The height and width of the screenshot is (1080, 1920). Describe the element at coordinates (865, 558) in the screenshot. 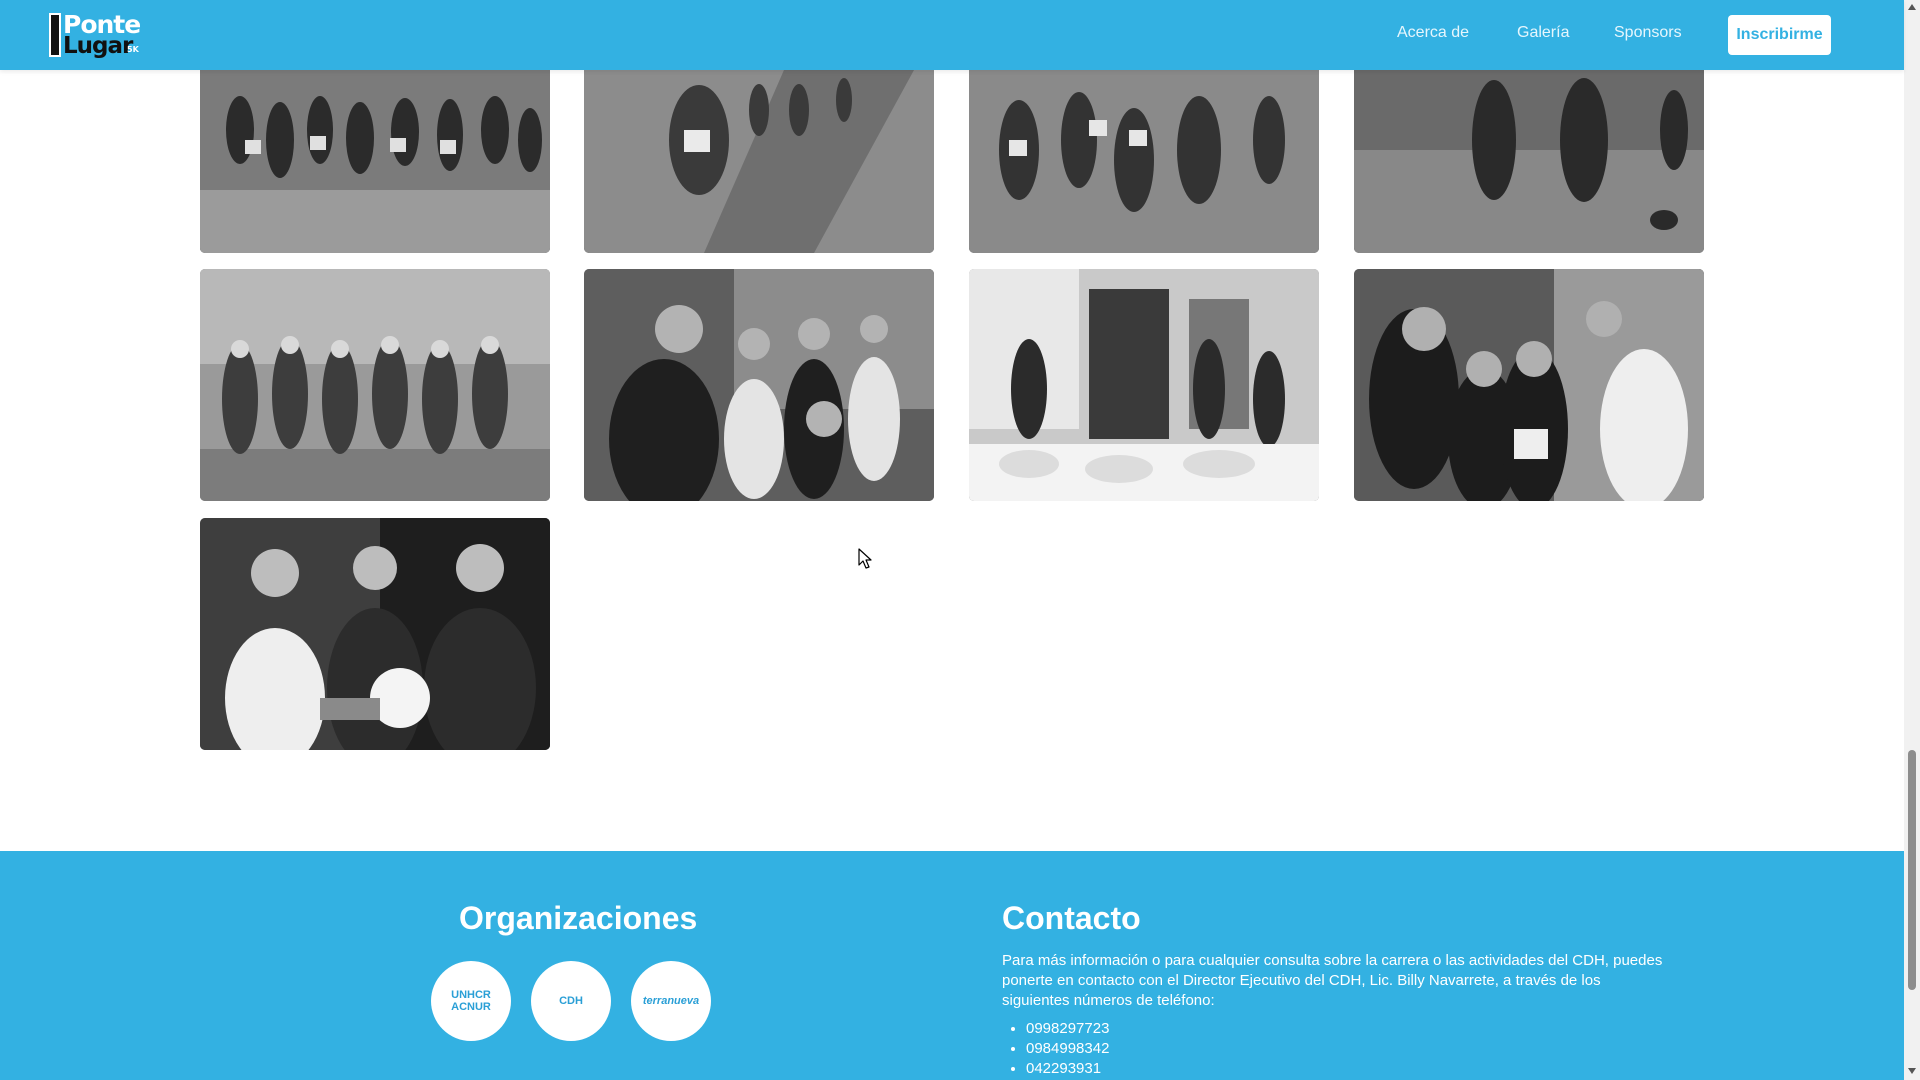

I see `mouse-cursor-icon` at that location.